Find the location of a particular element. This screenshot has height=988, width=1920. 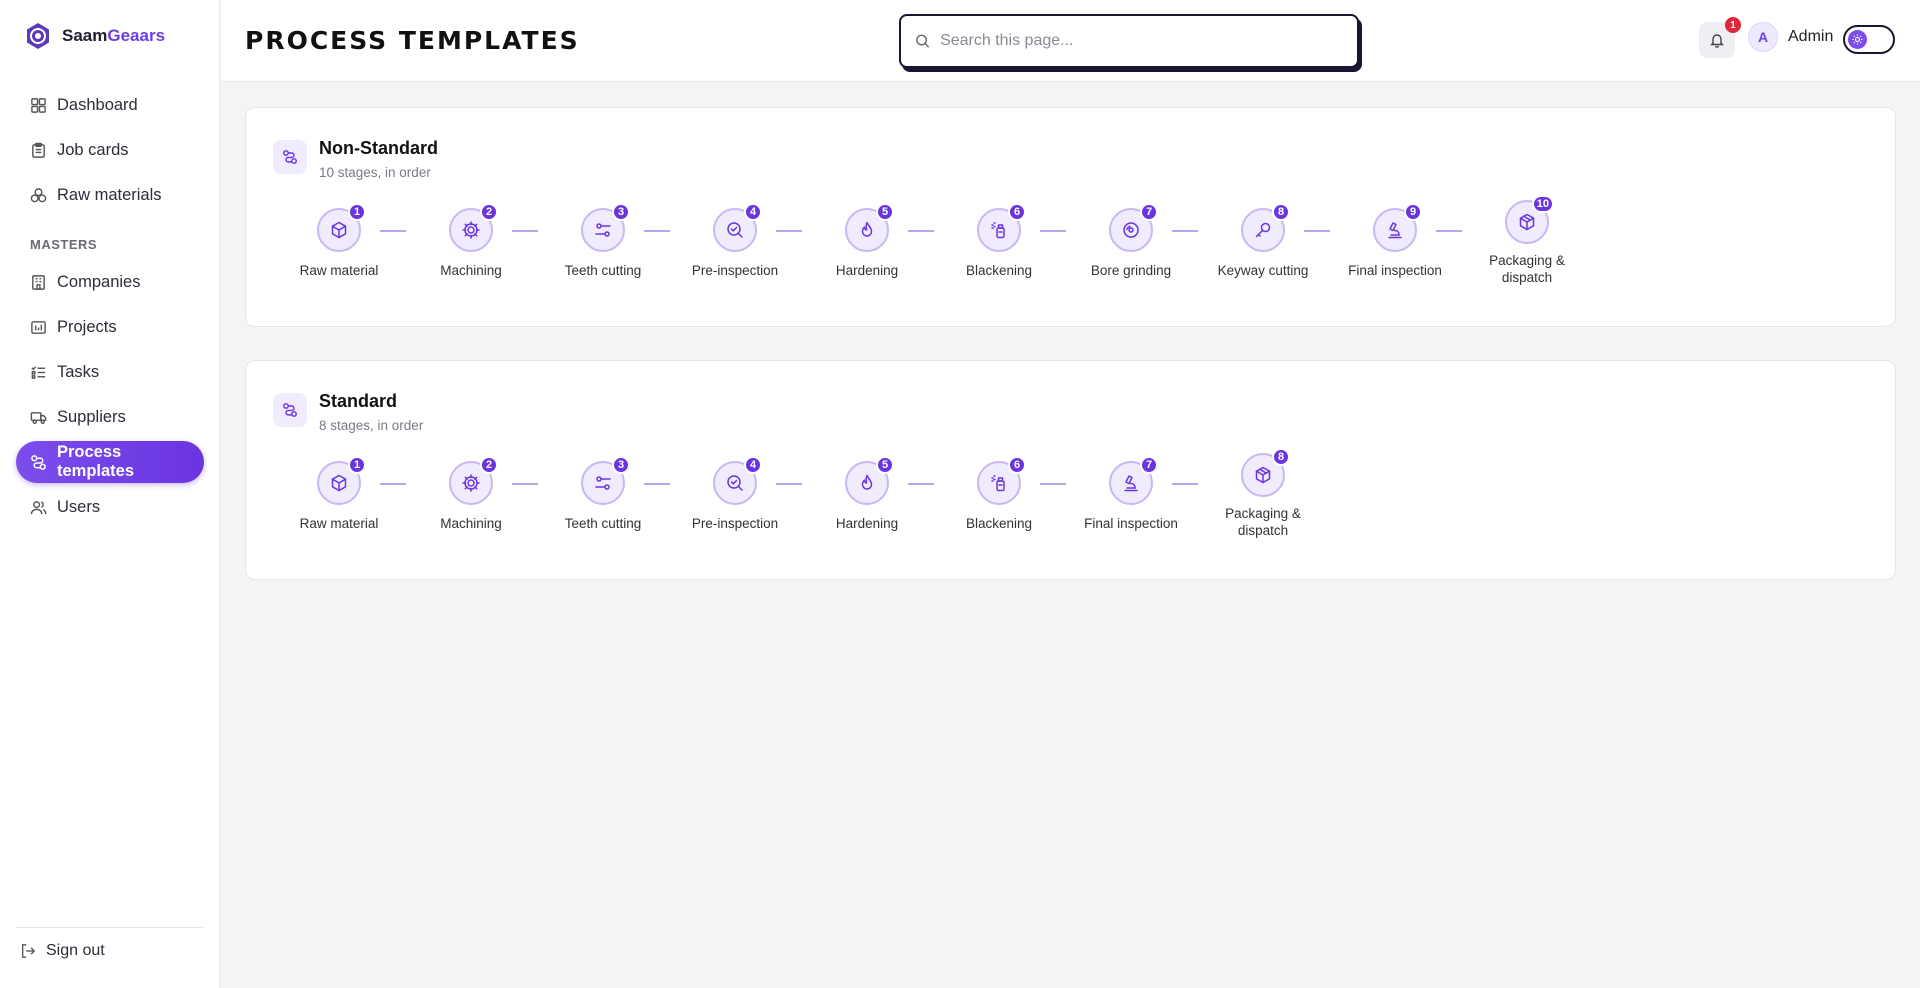

stage-label: Pre-inspection is located at coordinates (735, 270).